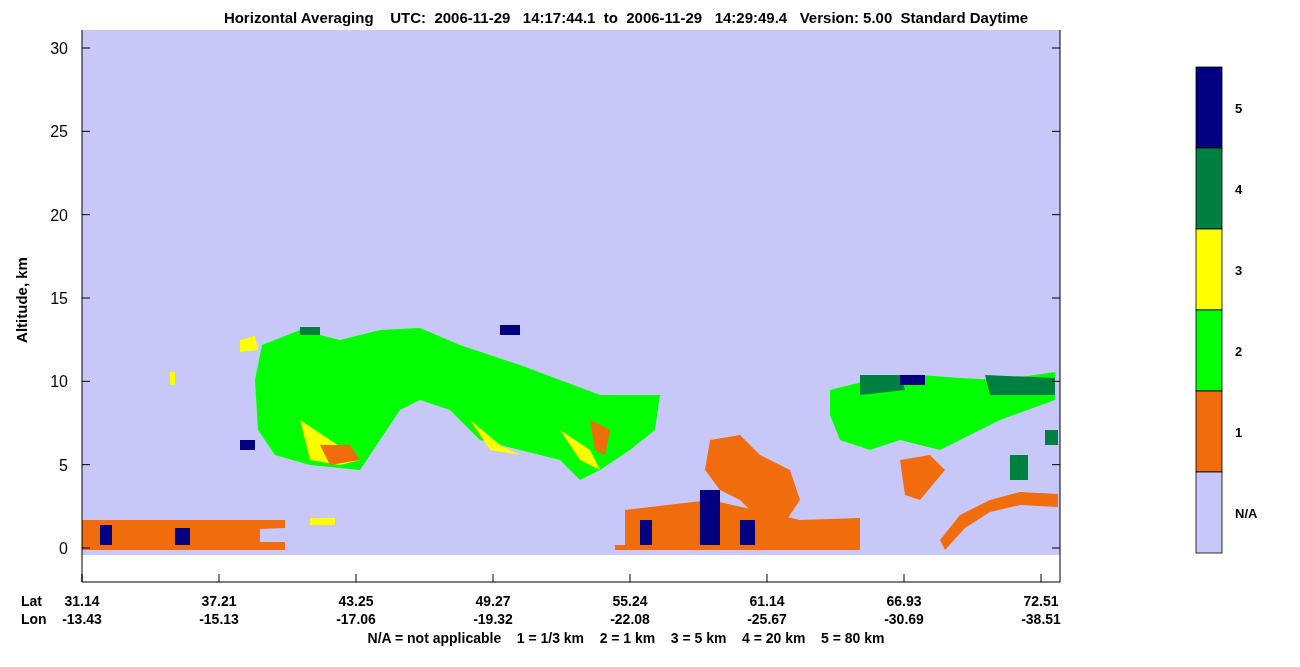 Image resolution: width=1300 pixels, height=667 pixels. What do you see at coordinates (904, 601) in the screenshot?
I see `latitude-label: 66.93` at bounding box center [904, 601].